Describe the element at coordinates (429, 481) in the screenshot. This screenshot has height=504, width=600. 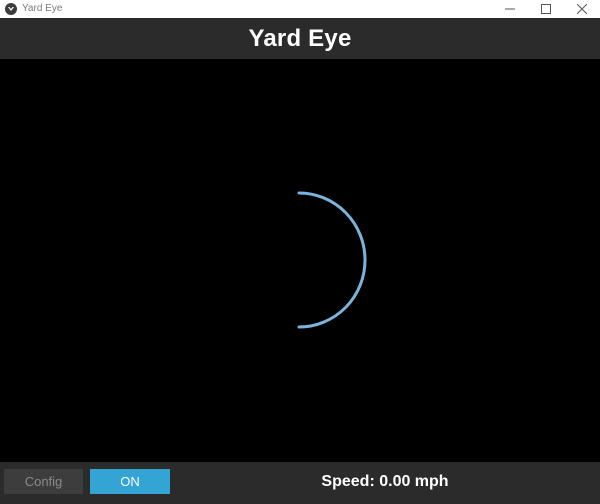
I see `speed-unit: mph` at that location.